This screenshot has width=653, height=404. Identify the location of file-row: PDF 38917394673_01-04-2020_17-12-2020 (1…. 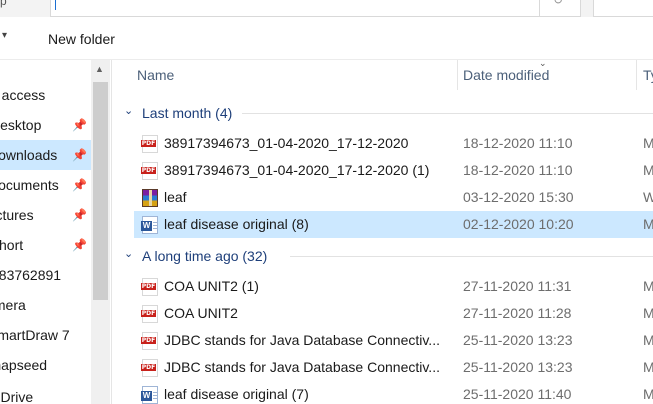
(382, 170).